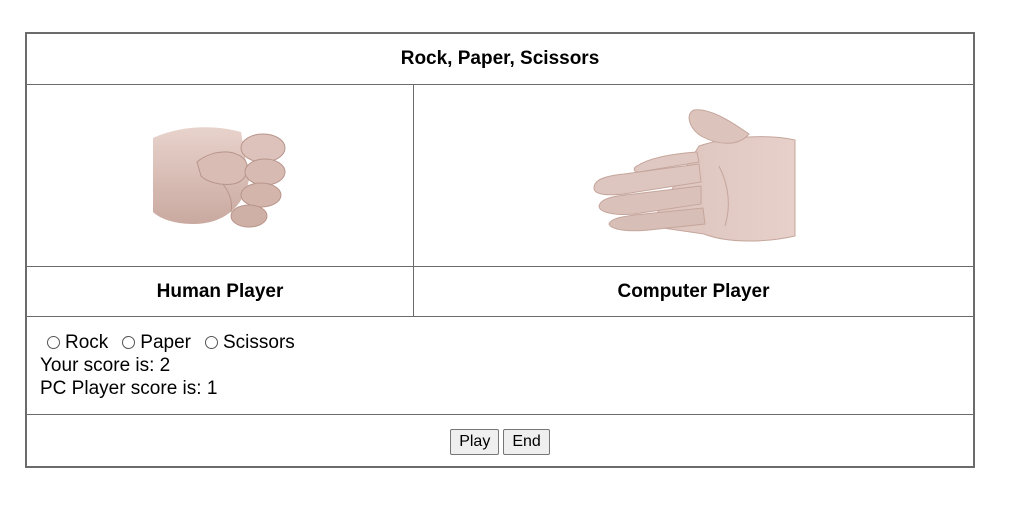  I want to click on button-bar: Play End, so click(500, 441).